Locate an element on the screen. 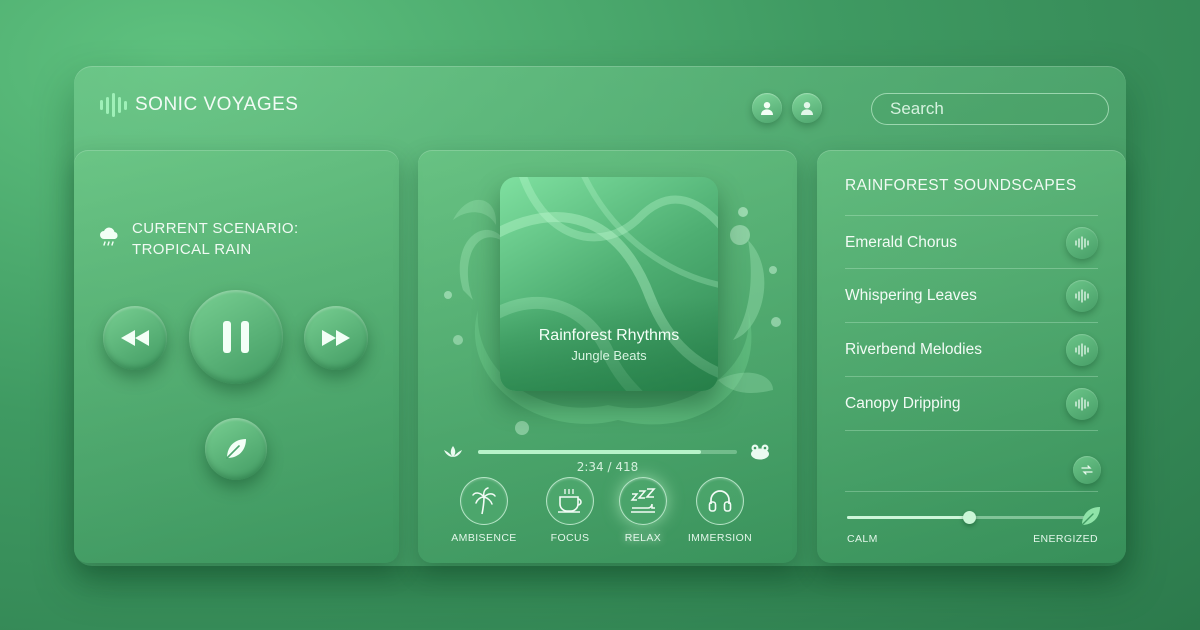  mood-label-calm: CALM is located at coordinates (862, 539).